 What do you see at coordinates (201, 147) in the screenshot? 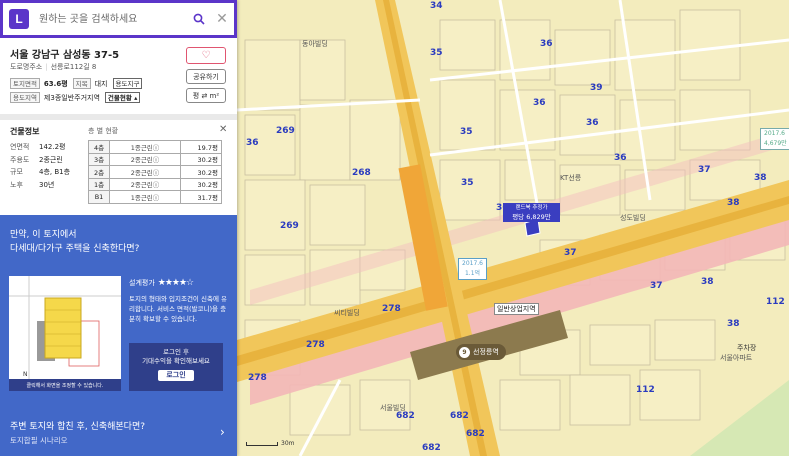
I see `area-cell: 19.7평` at bounding box center [201, 147].